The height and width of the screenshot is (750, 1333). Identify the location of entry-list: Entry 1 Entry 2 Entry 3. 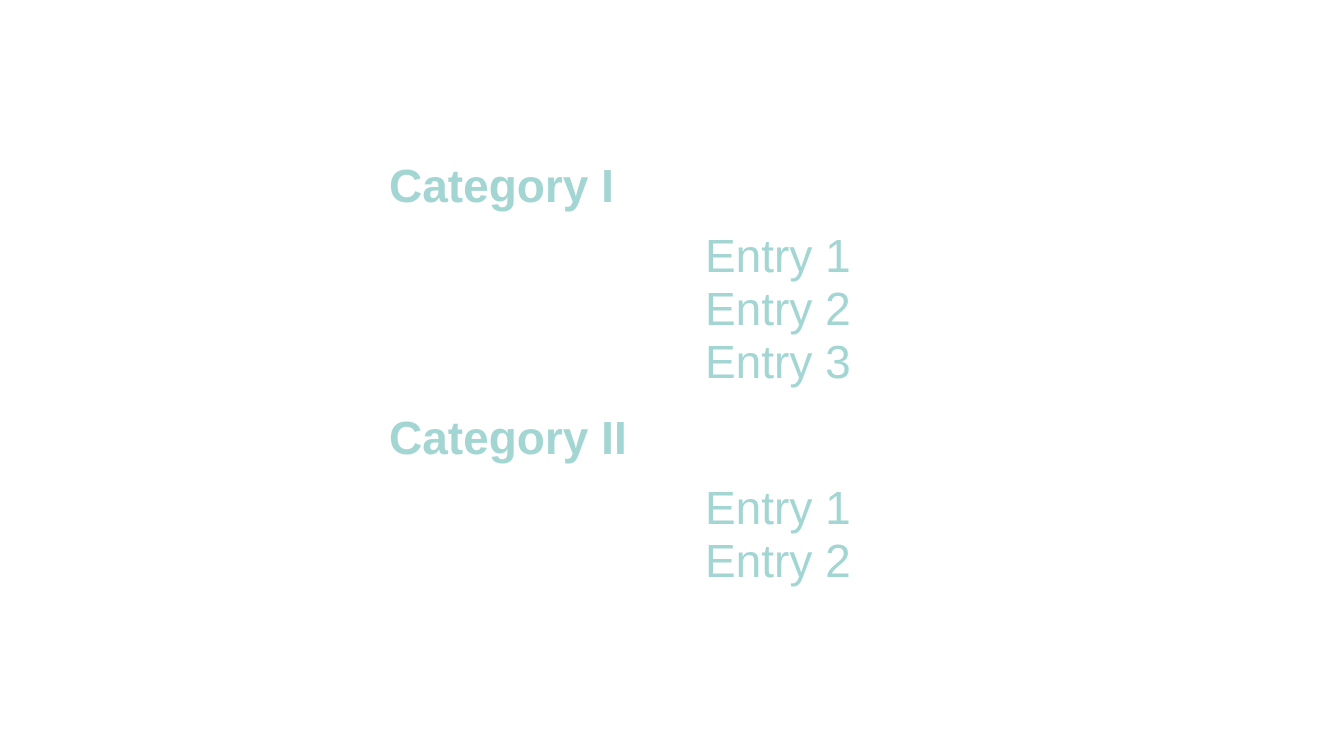
(778, 309).